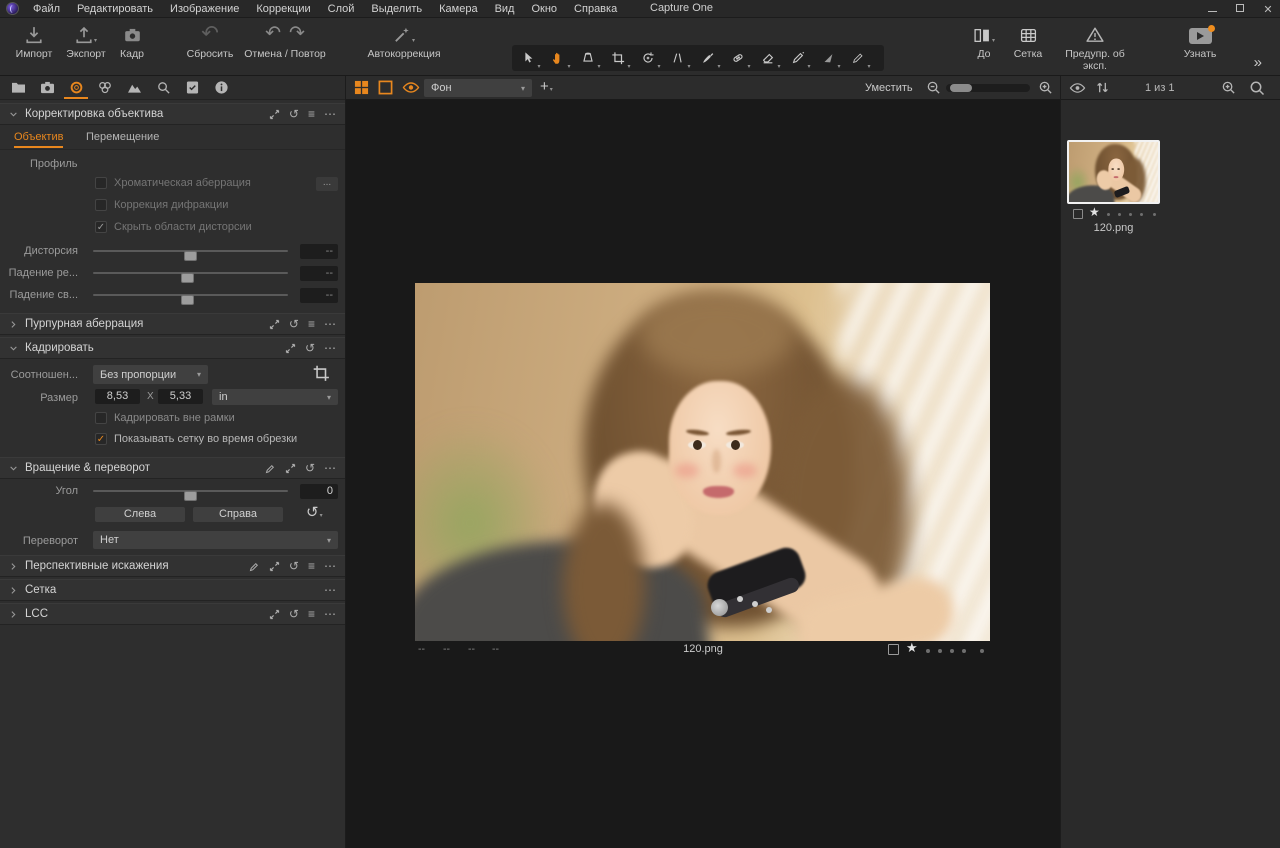  What do you see at coordinates (285, 39) in the screenshot?
I see `undo-redo-group: ↶ ↷ Отмена / Повтор` at bounding box center [285, 39].